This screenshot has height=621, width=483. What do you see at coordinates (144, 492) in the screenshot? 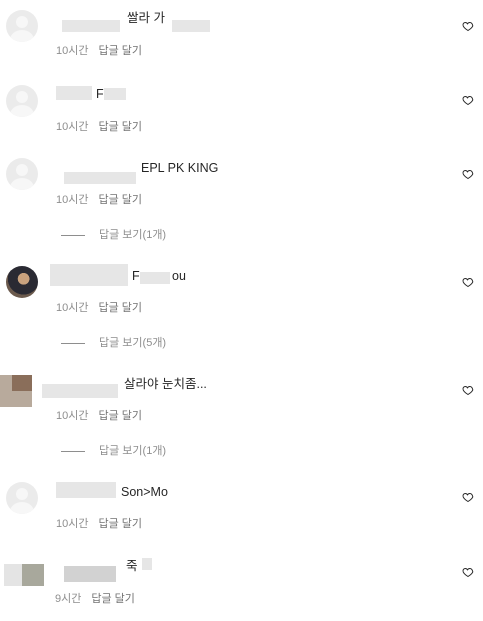
I see `comment-text: Son>Mo` at bounding box center [144, 492].